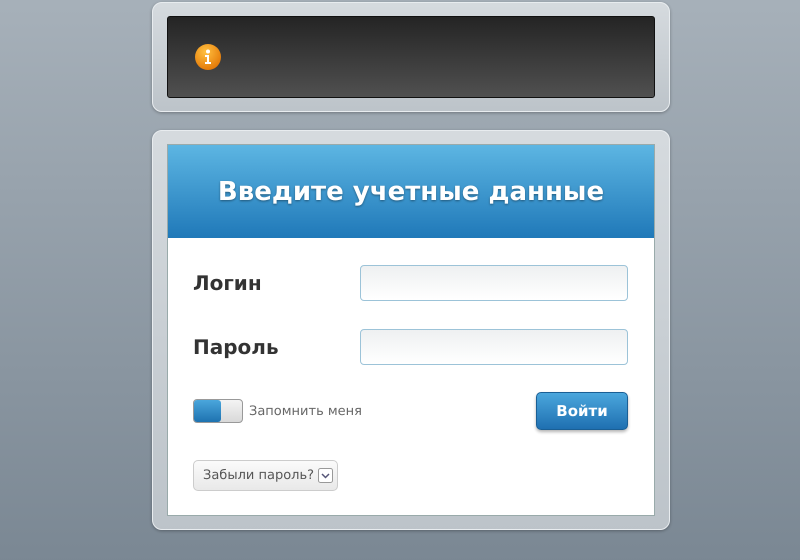 Image resolution: width=800 pixels, height=560 pixels. What do you see at coordinates (265, 475) in the screenshot?
I see `forgot-password-button: Забыли пароль?` at bounding box center [265, 475].